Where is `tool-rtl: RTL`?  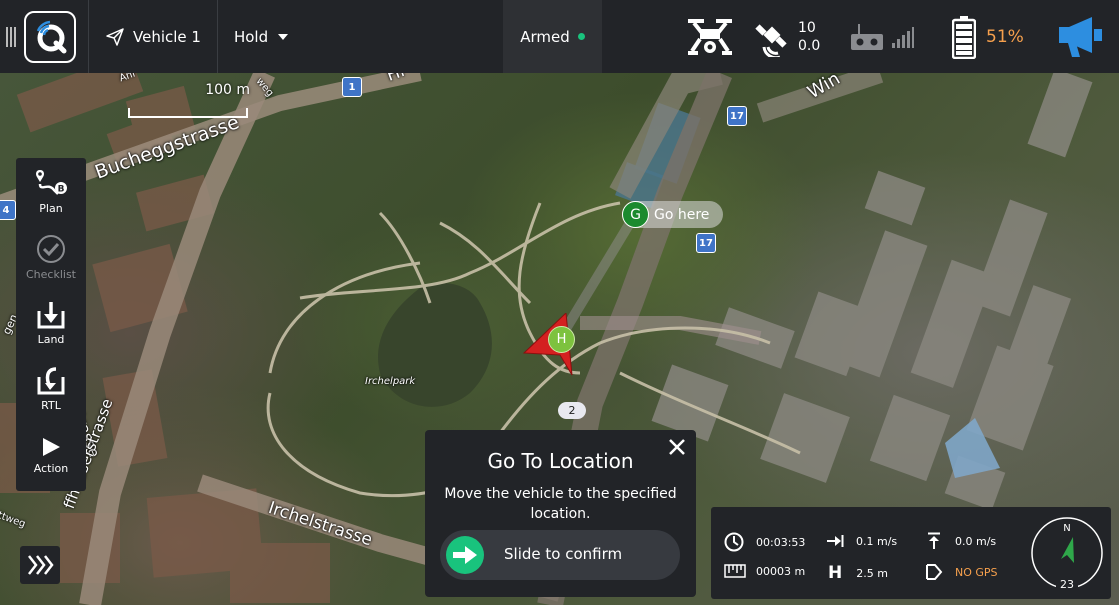
tool-rtl: RTL is located at coordinates (51, 389).